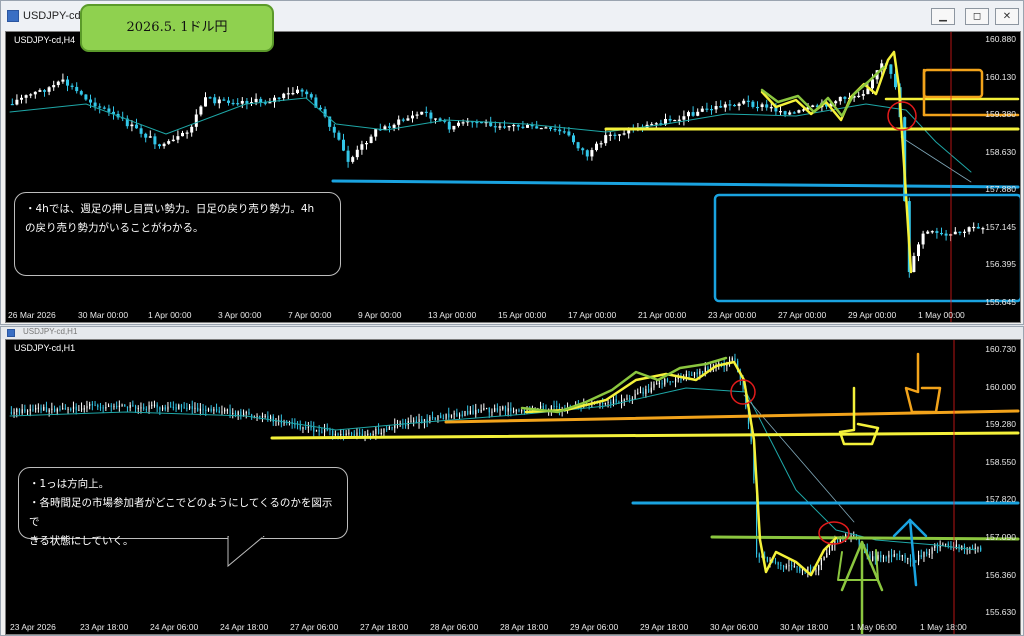 The height and width of the screenshot is (636, 1024). What do you see at coordinates (452, 315) in the screenshot?
I see `time-axis-label: 13 Apr 00:00` at bounding box center [452, 315].